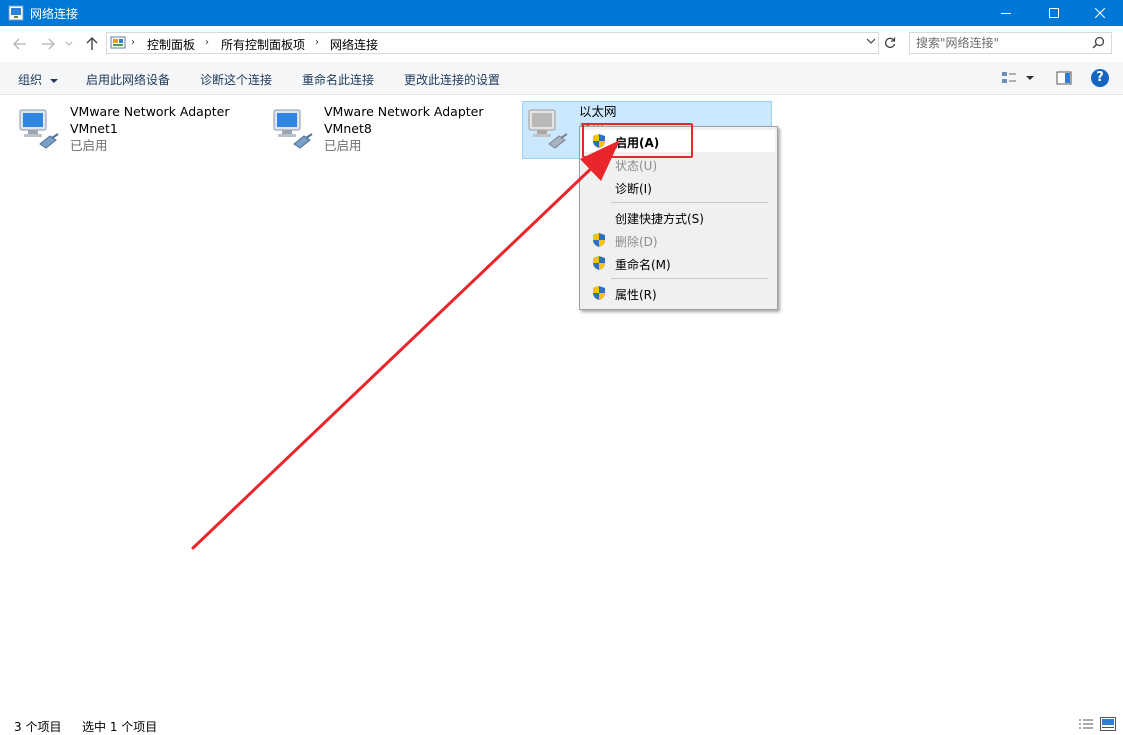 This screenshot has width=1123, height=735. What do you see at coordinates (354, 44) in the screenshot?
I see `breadcrumb-network-connections: 网络连接` at bounding box center [354, 44].